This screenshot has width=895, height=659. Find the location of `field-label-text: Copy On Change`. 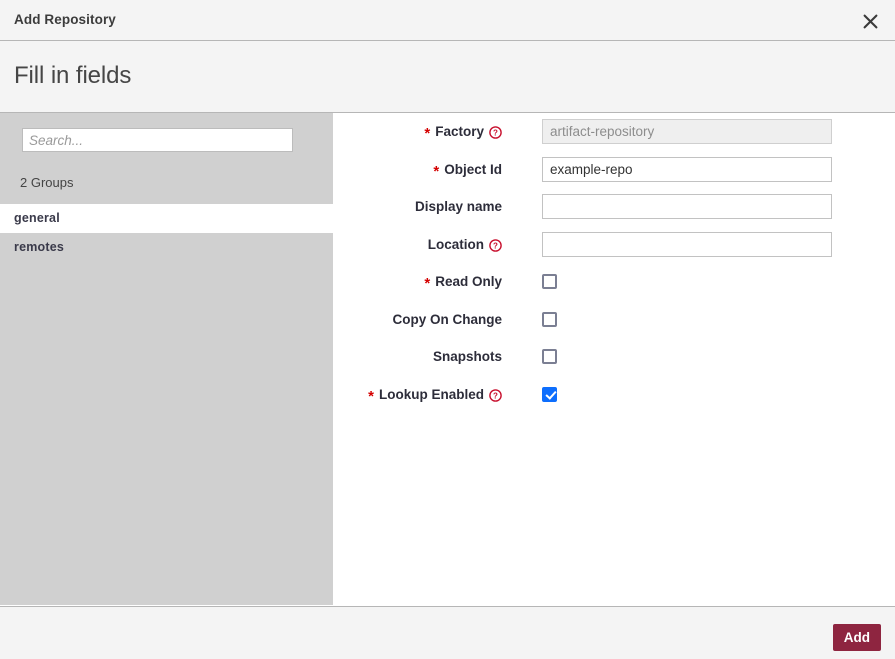

field-label-text: Copy On Change is located at coordinates (447, 319).